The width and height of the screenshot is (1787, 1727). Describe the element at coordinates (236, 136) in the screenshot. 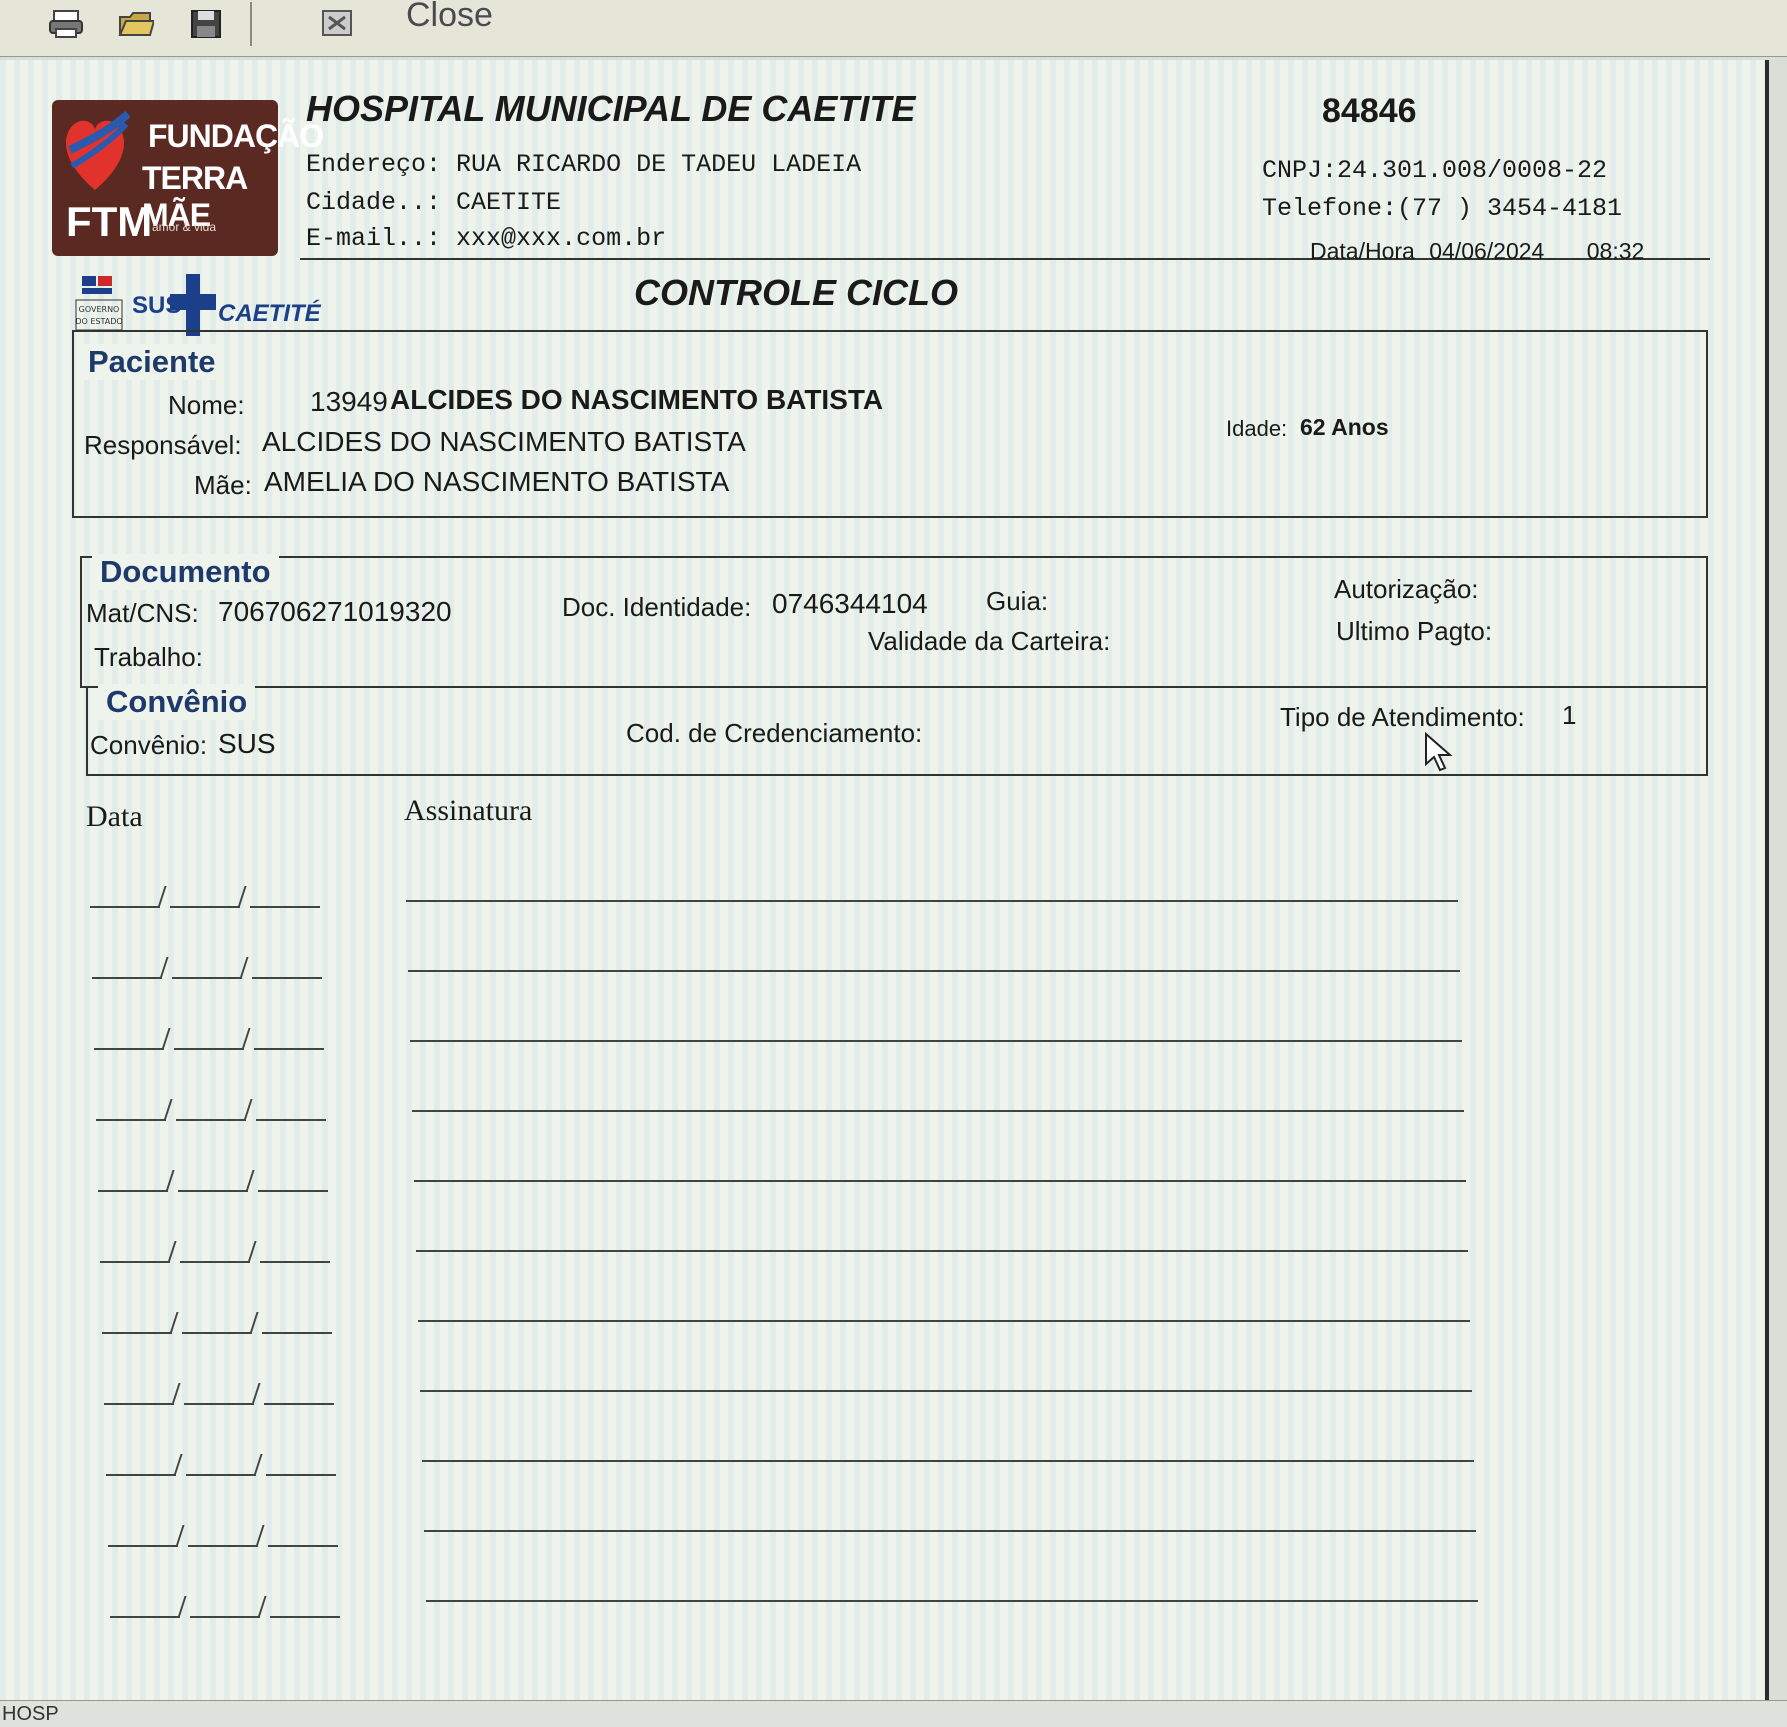

I see `logo-line-1: FUNDAÇÃO` at that location.